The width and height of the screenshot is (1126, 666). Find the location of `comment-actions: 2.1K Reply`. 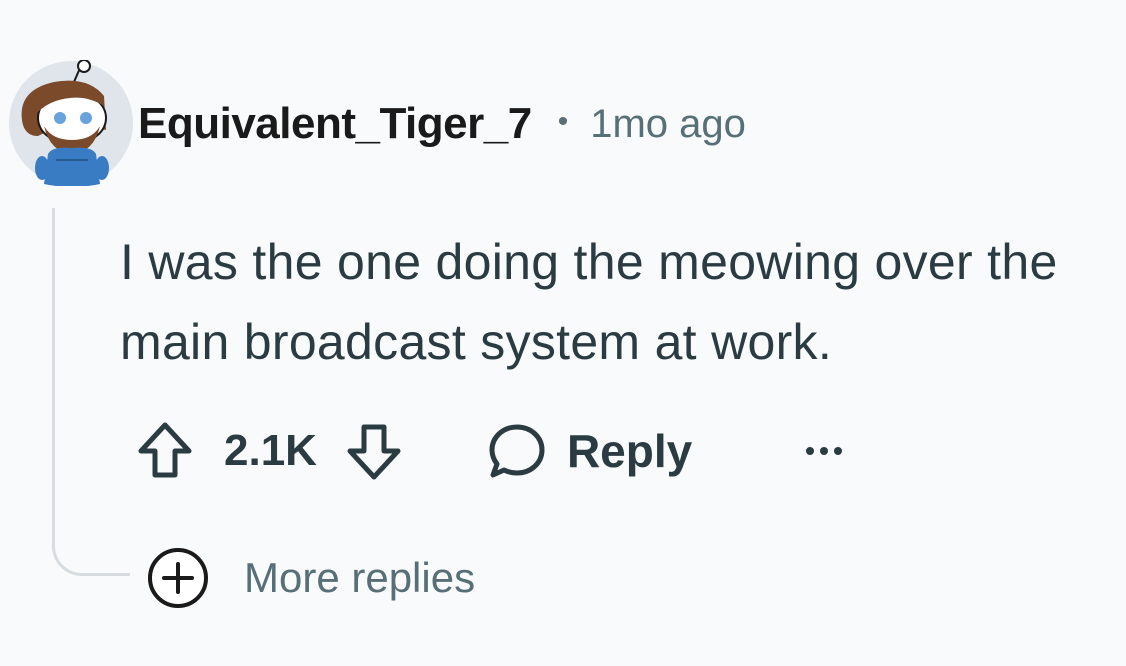

comment-actions: 2.1K Reply is located at coordinates (490, 451).